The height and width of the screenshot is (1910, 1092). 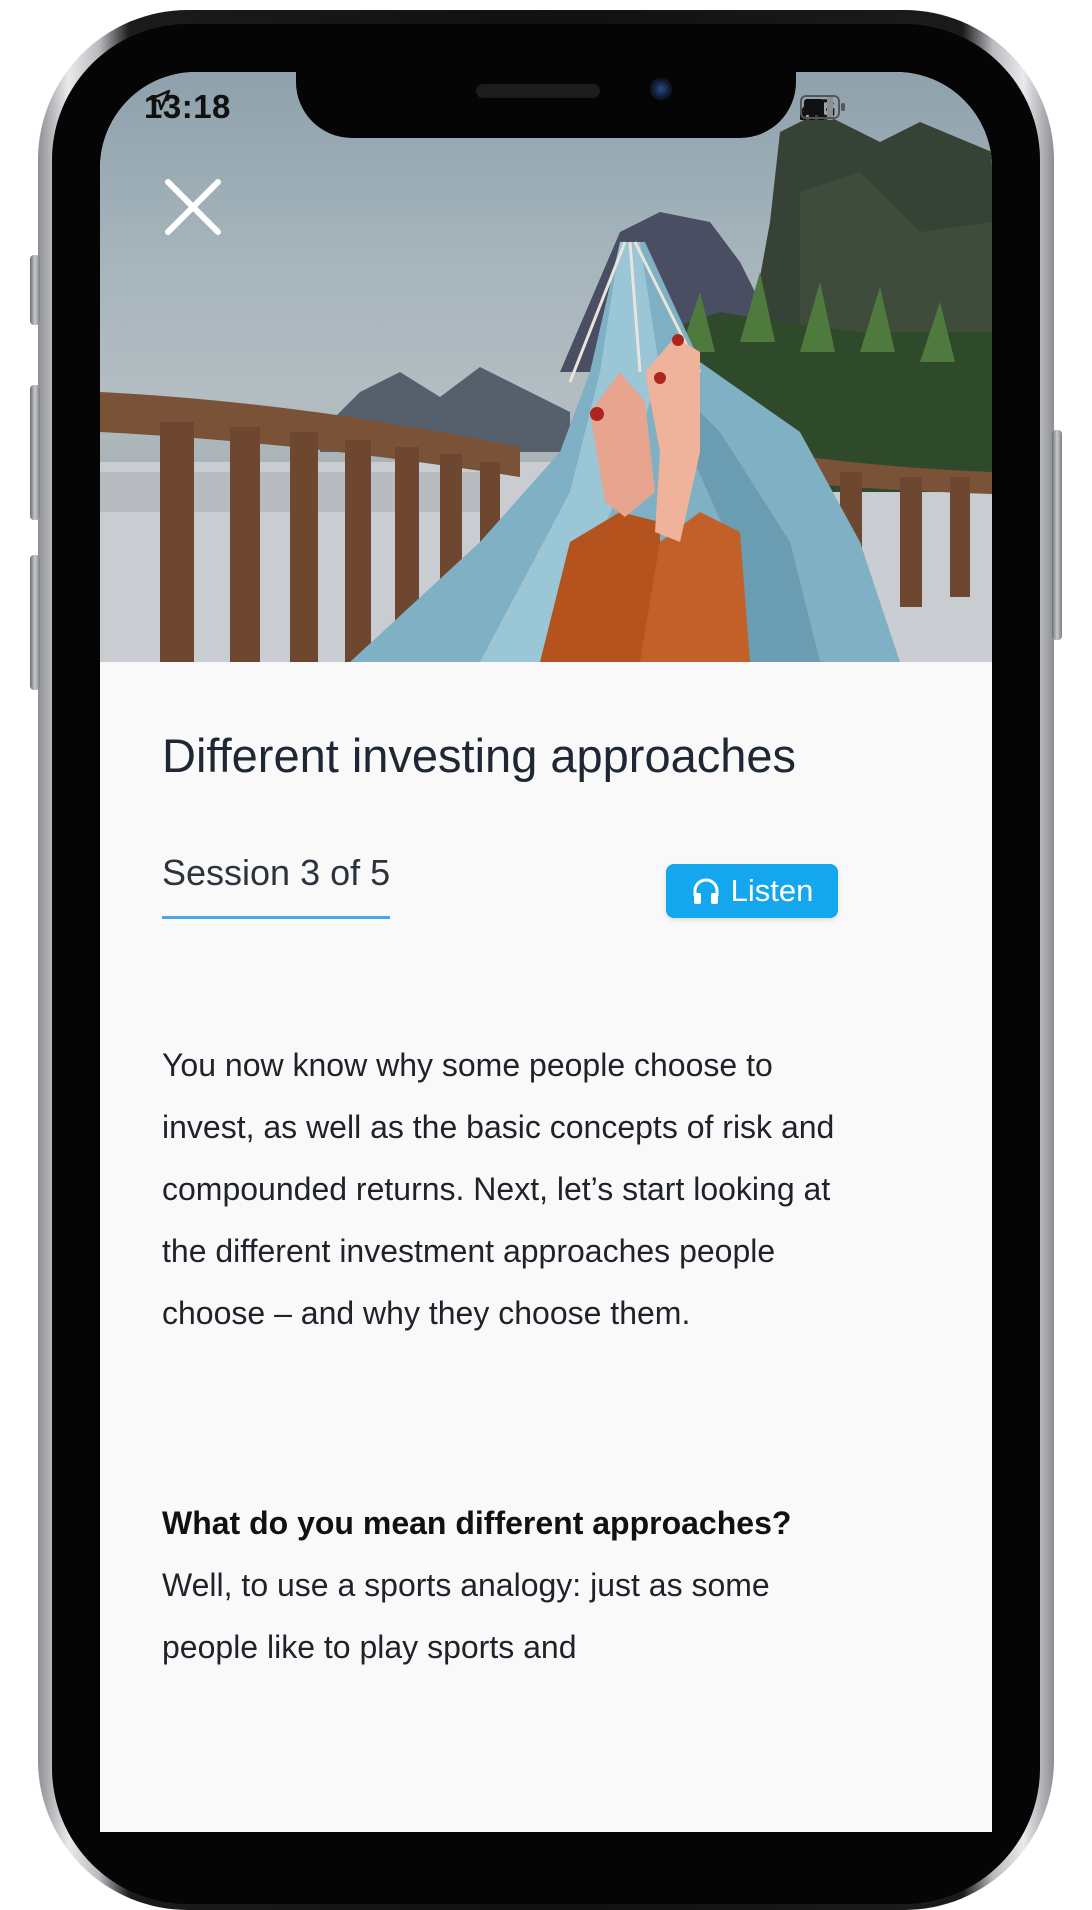 What do you see at coordinates (772, 890) in the screenshot?
I see `listen-label: Listen` at bounding box center [772, 890].